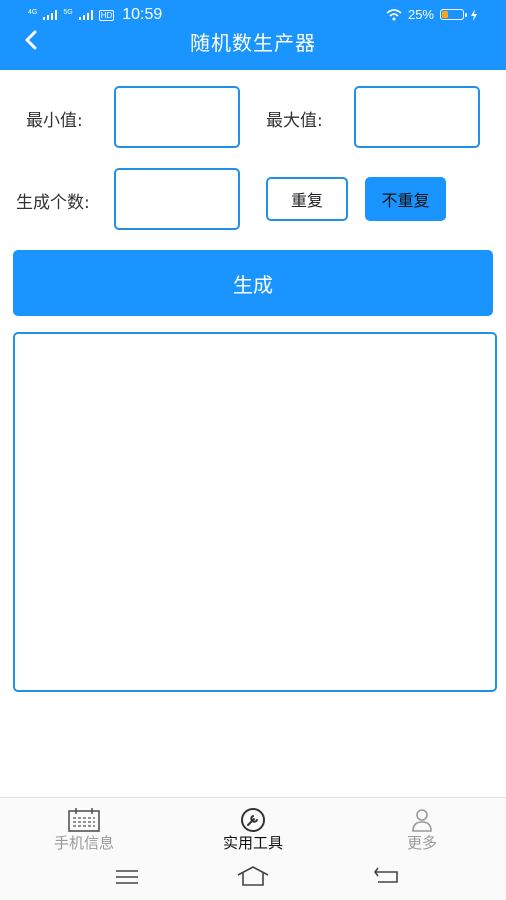 The width and height of the screenshot is (506, 900). What do you see at coordinates (253, 43) in the screenshot?
I see `page-title: 随机数生产器` at bounding box center [253, 43].